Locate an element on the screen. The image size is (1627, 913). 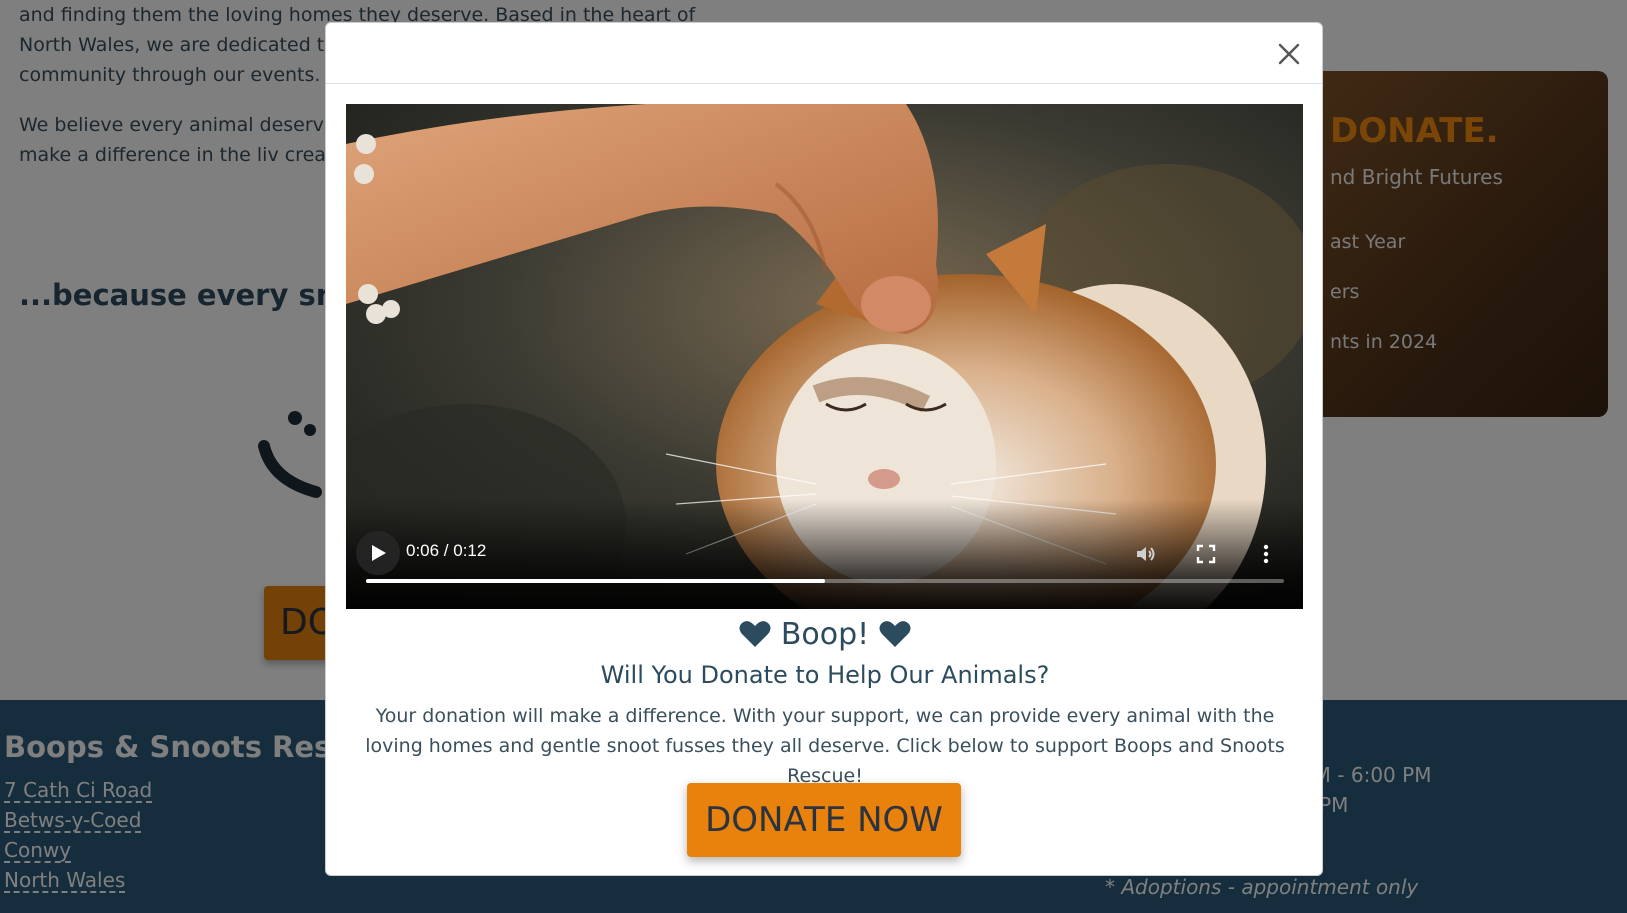
modal-question: Will You Donate to Help Our Animals? is located at coordinates (825, 675).